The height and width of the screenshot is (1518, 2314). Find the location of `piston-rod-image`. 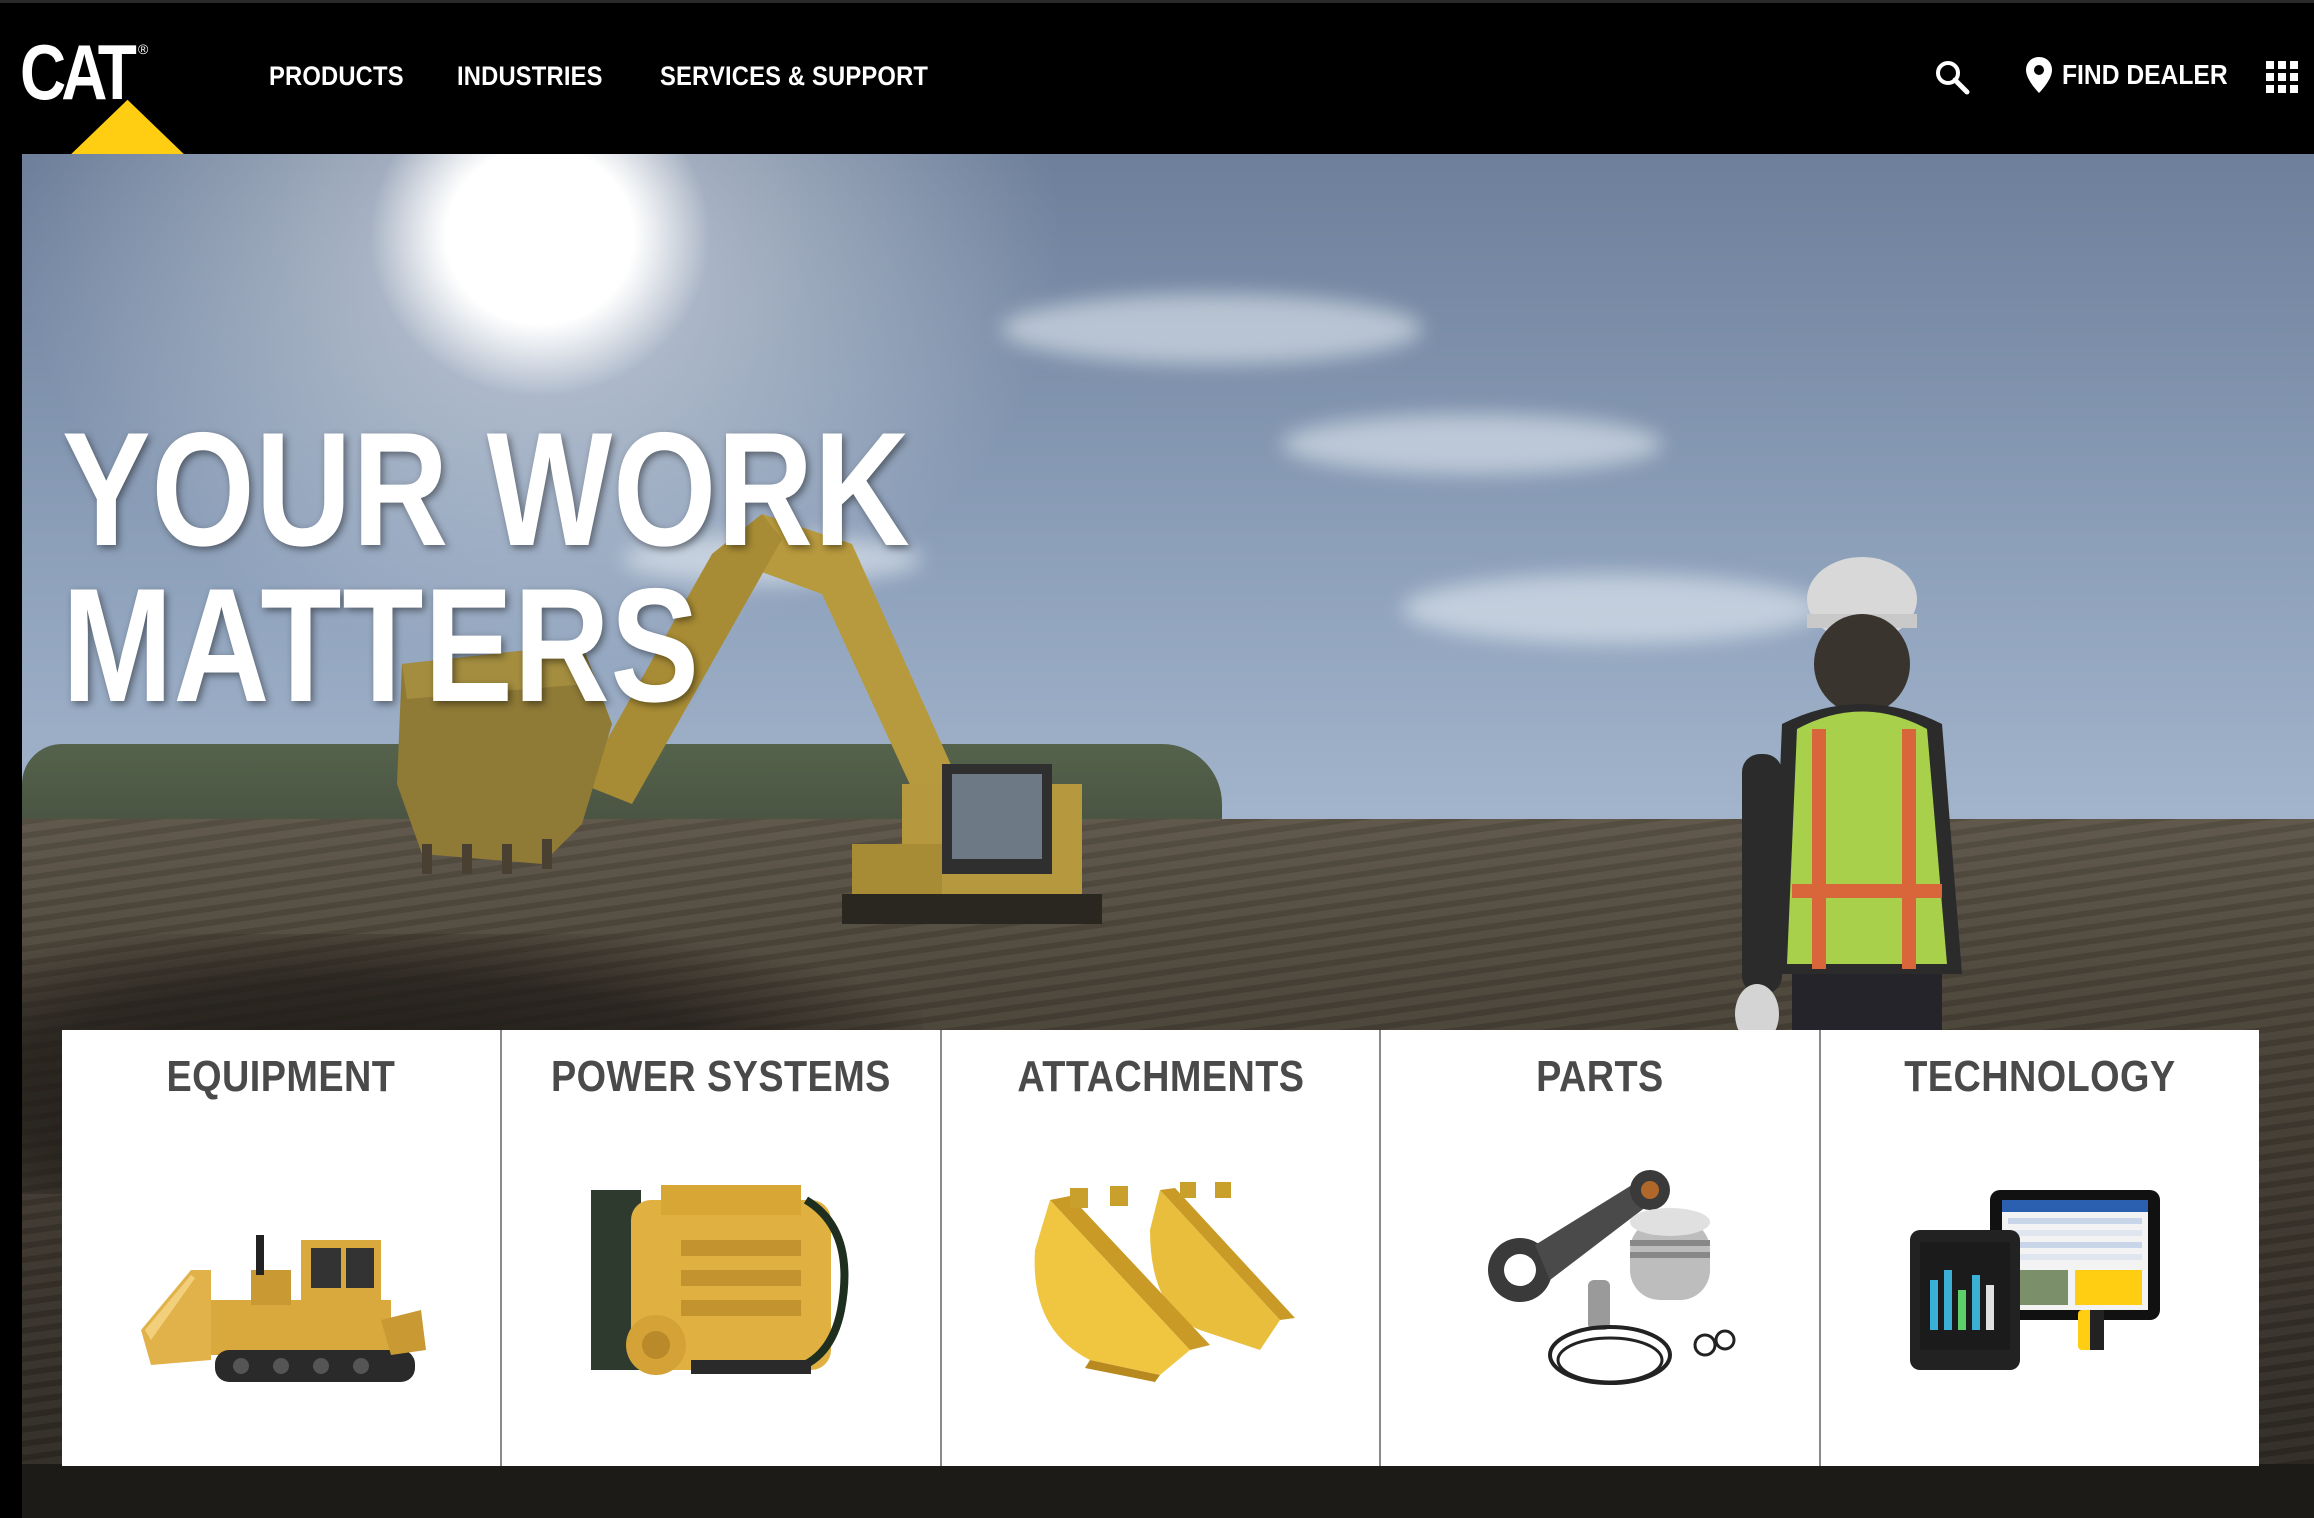

piston-rod-image is located at coordinates (1600, 1280).